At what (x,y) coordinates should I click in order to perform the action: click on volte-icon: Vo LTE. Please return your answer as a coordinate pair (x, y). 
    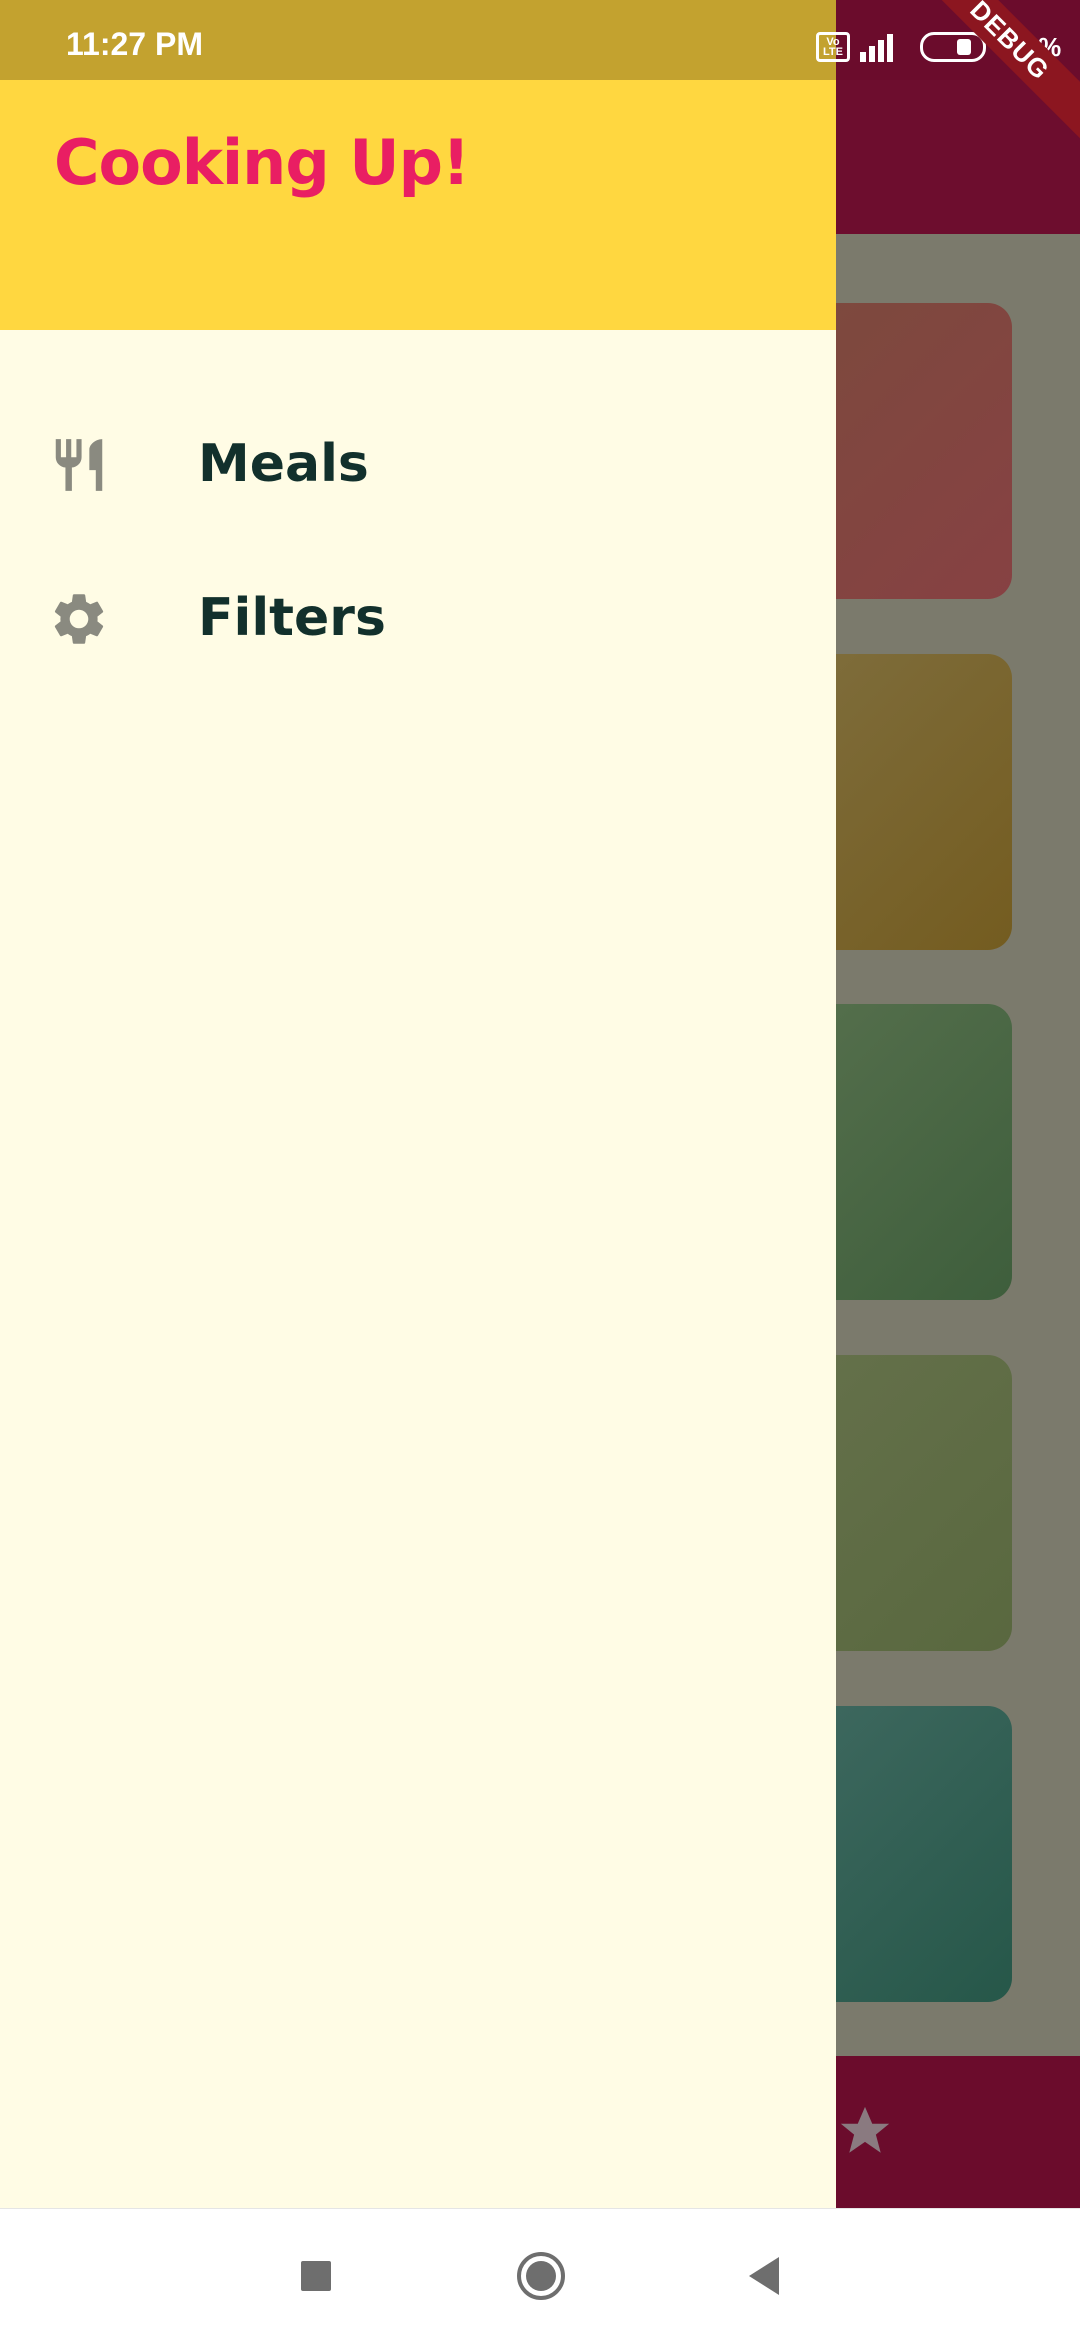
    Looking at the image, I should click on (833, 47).